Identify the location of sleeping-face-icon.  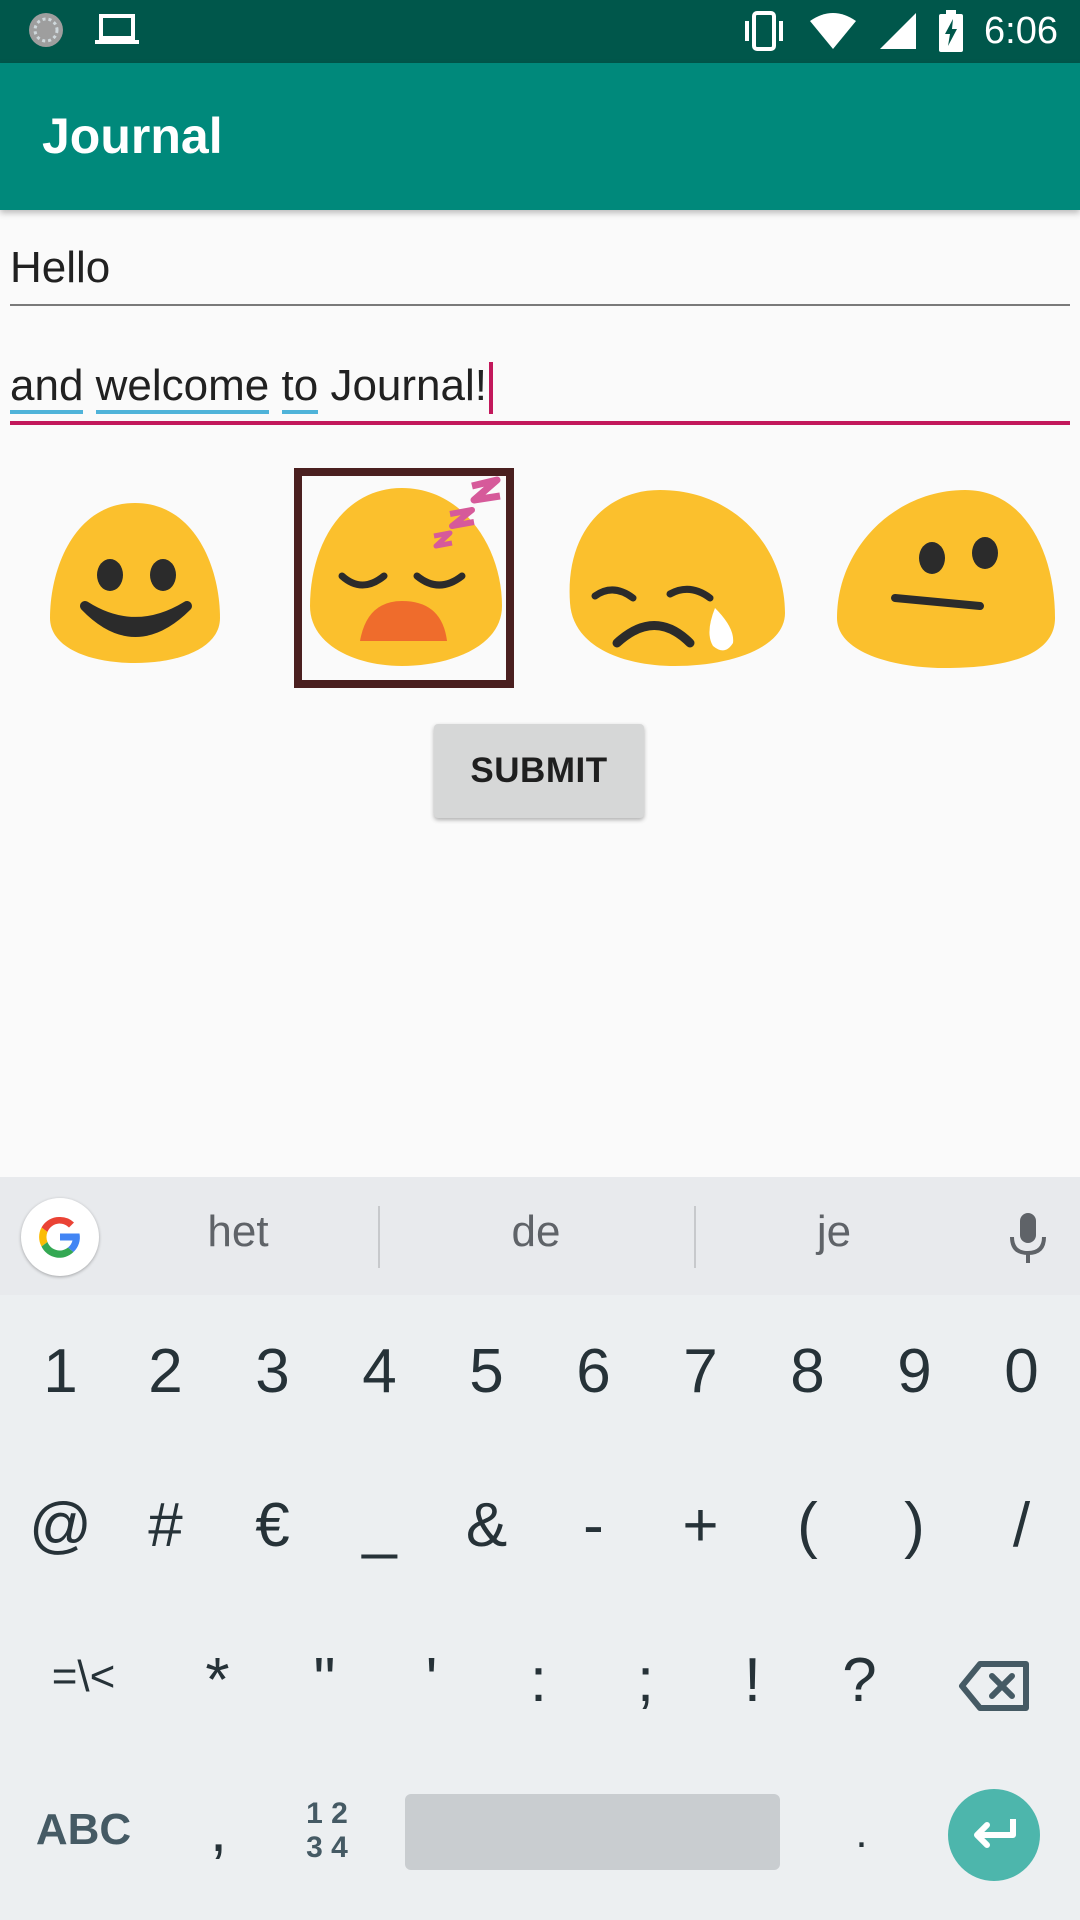
(406, 571).